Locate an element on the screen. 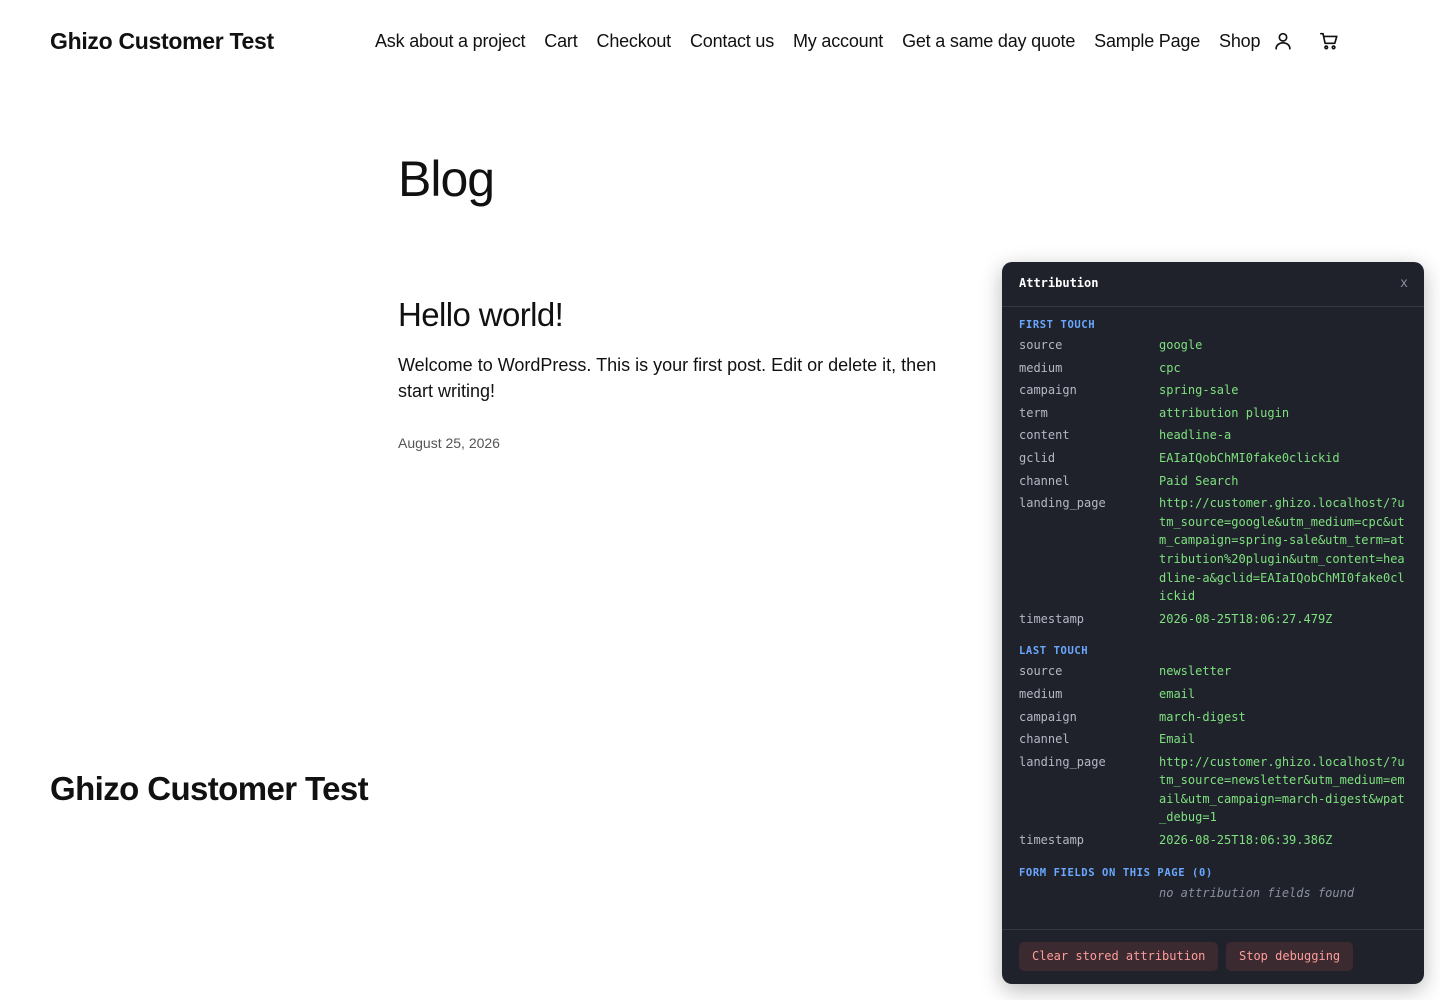 Image resolution: width=1440 pixels, height=1000 pixels. attribution-value: cpc is located at coordinates (1170, 367).